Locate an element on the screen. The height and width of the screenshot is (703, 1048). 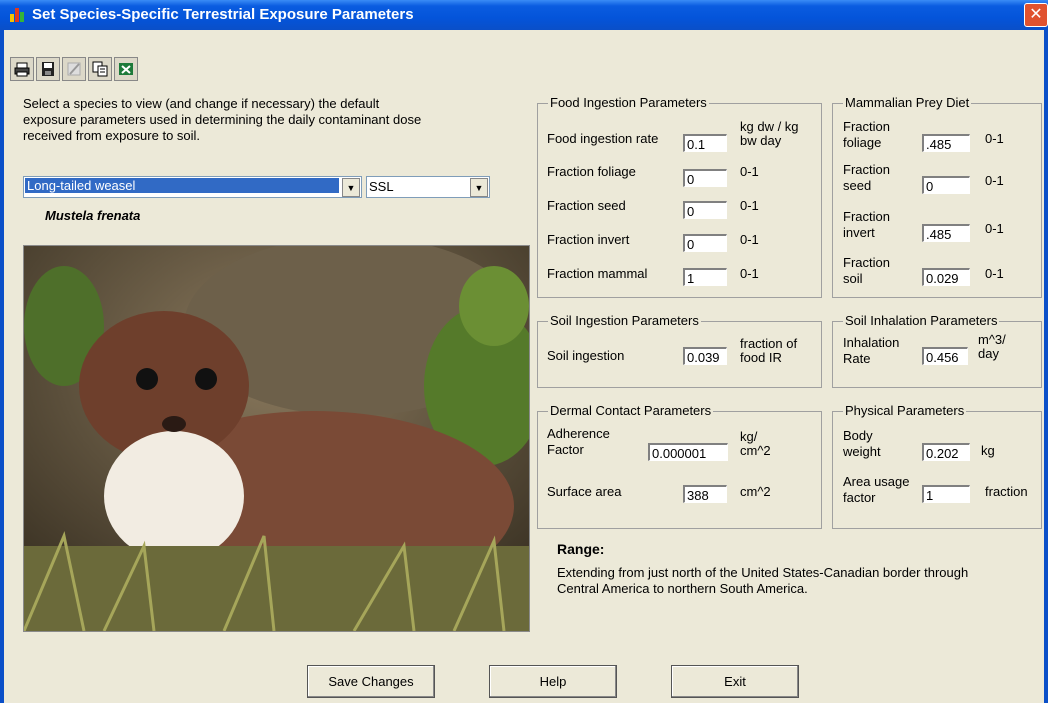
species-select-value: Long-tailed weasel is located at coordinates (182, 185).